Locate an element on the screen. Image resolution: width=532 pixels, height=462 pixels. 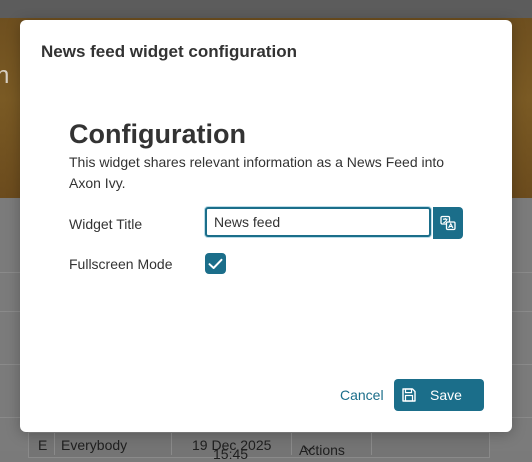
background-top-bar is located at coordinates (266, 9).